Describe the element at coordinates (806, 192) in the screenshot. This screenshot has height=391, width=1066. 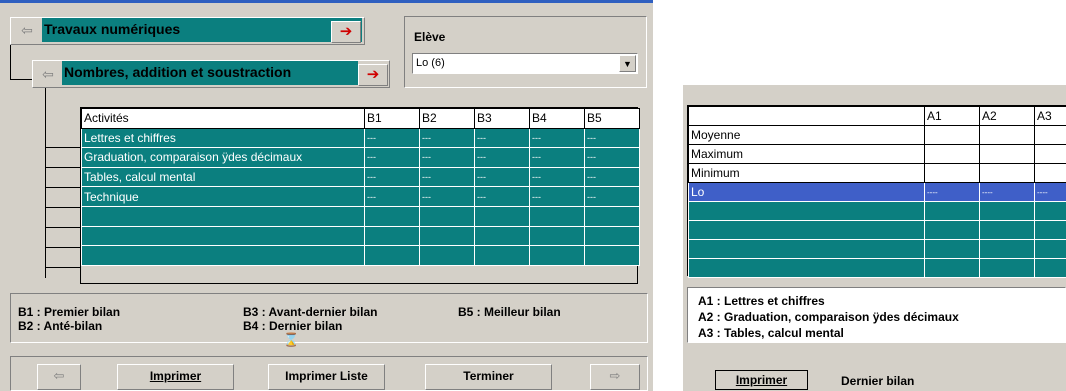
I see `row-label: Lo` at that location.